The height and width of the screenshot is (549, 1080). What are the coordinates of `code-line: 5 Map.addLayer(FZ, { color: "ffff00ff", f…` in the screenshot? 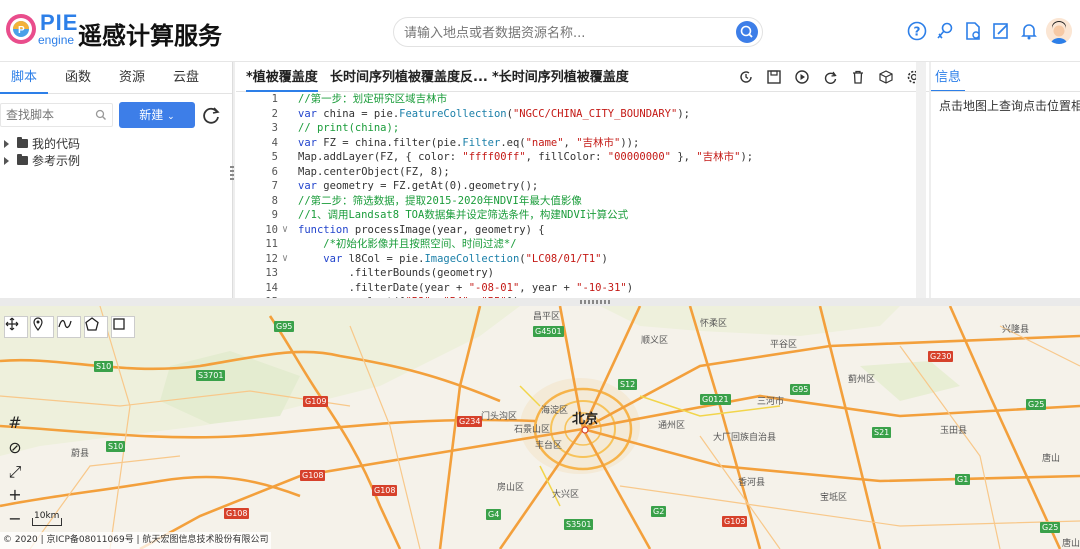 It's located at (582, 157).